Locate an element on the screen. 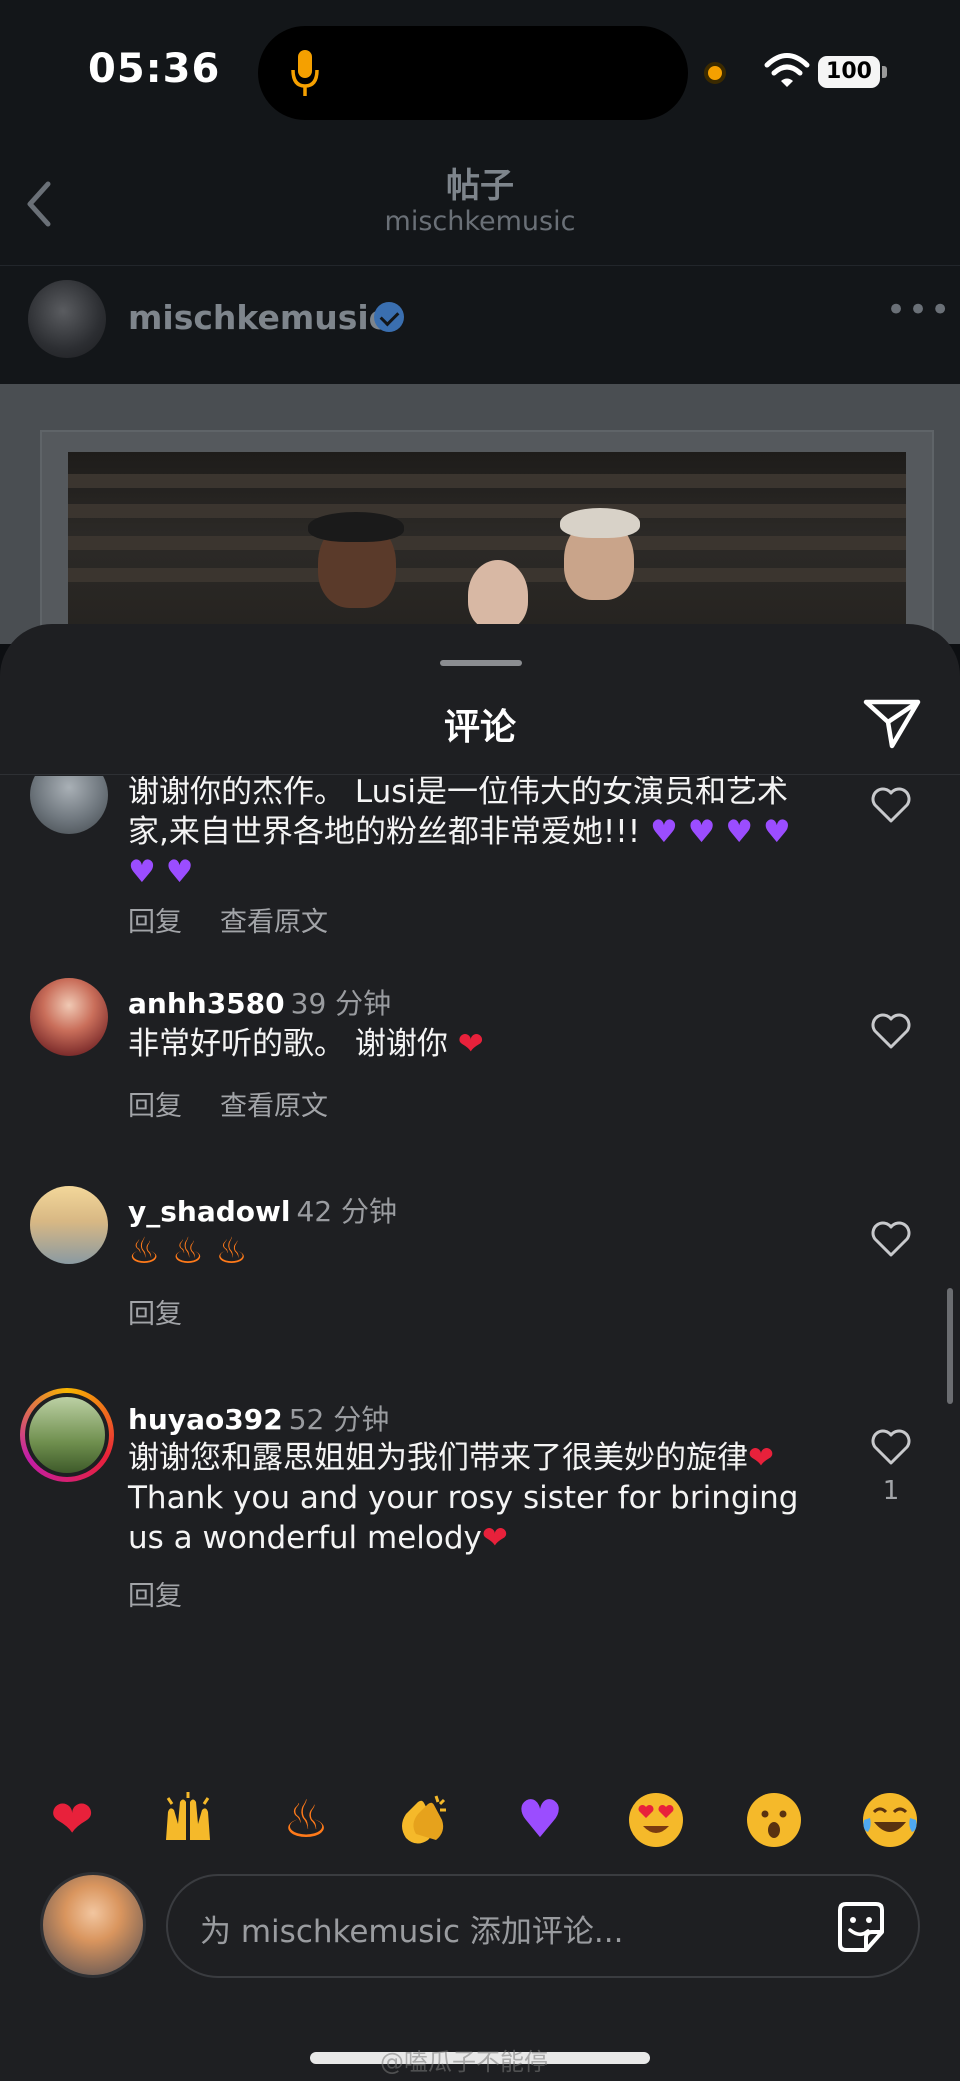  comment-header: huyao392 52 分钟 is located at coordinates (258, 1418).